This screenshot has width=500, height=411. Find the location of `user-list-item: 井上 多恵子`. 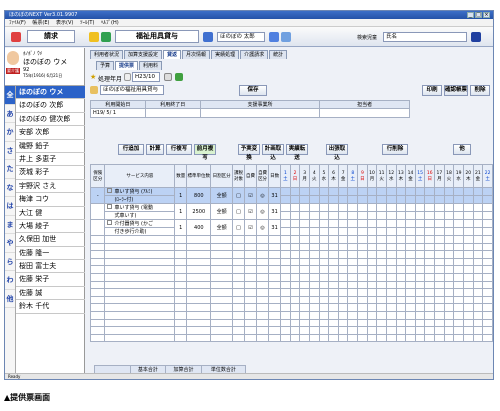

user-list-item: 井上 多恵子 is located at coordinates (50, 160).